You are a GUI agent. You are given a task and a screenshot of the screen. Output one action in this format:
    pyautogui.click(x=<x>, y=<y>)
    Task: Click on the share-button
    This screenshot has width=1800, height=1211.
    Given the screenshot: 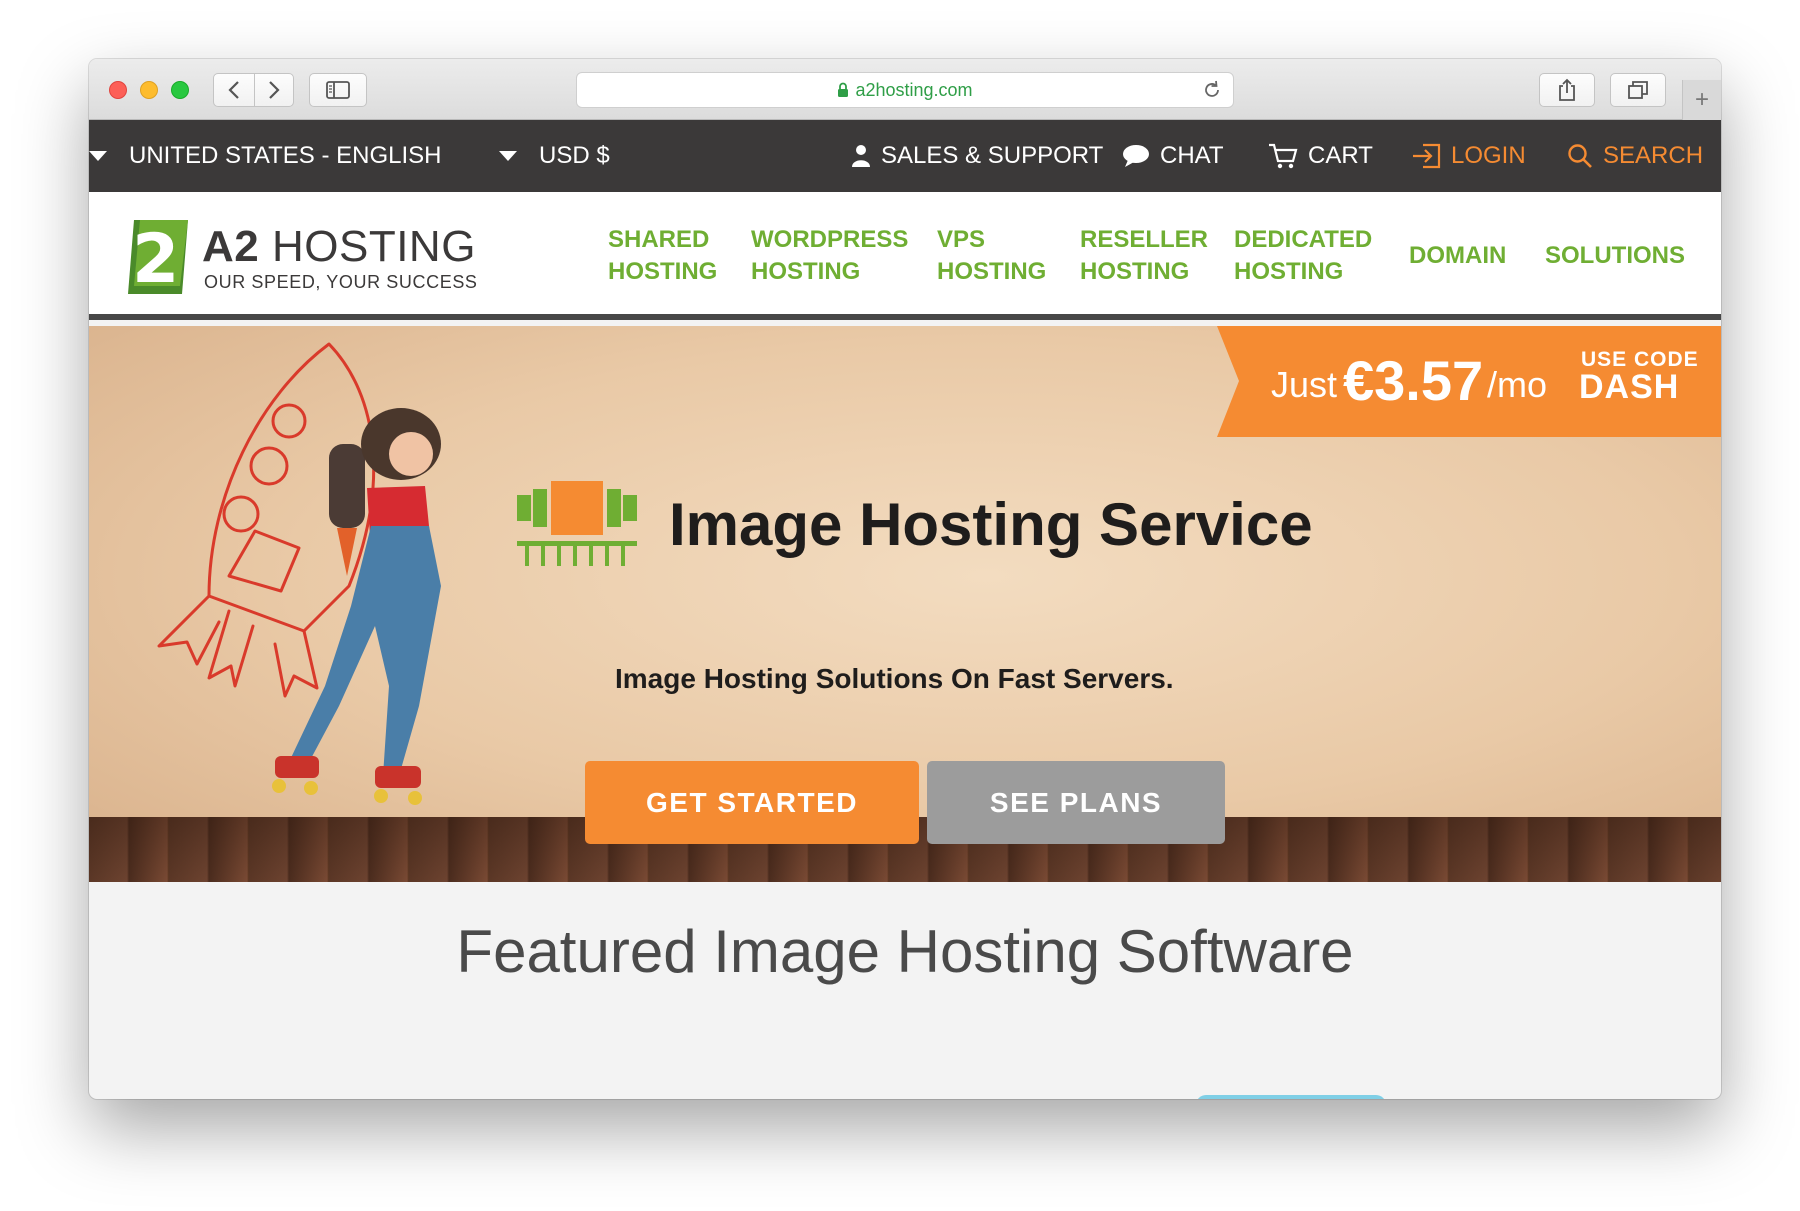 What is the action you would take?
    pyautogui.click(x=1567, y=90)
    